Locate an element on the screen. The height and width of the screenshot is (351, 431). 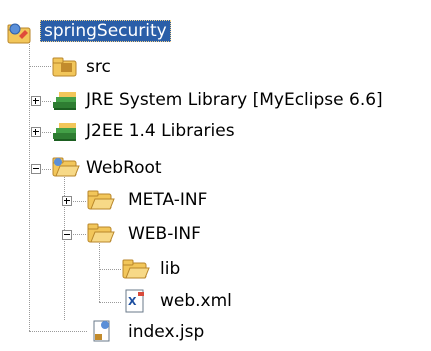
tree-item-j2ee-library: J2EE 1.4 Libraries is located at coordinates (215, 133).